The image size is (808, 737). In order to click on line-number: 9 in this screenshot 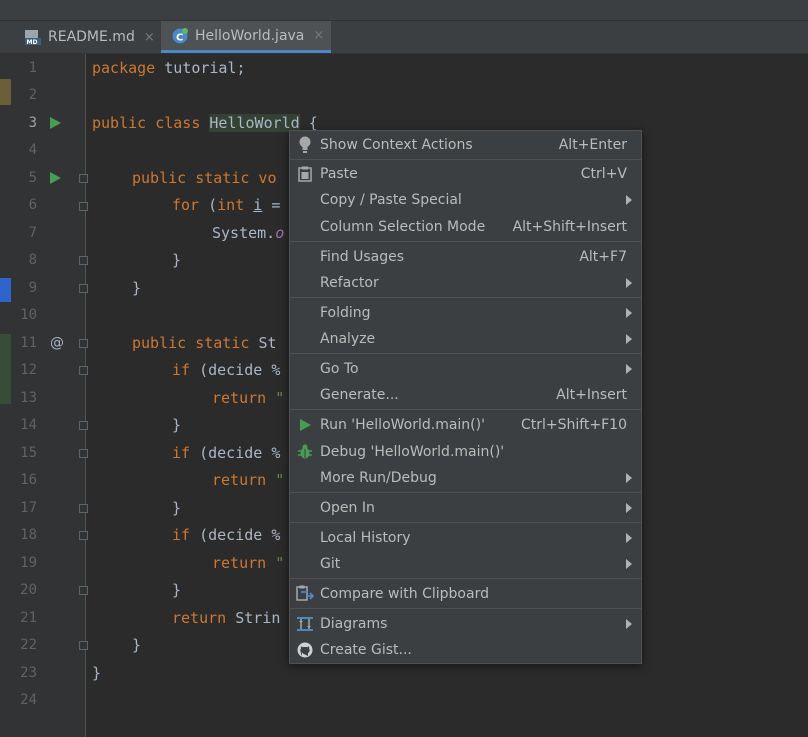, I will do `click(32, 288)`.